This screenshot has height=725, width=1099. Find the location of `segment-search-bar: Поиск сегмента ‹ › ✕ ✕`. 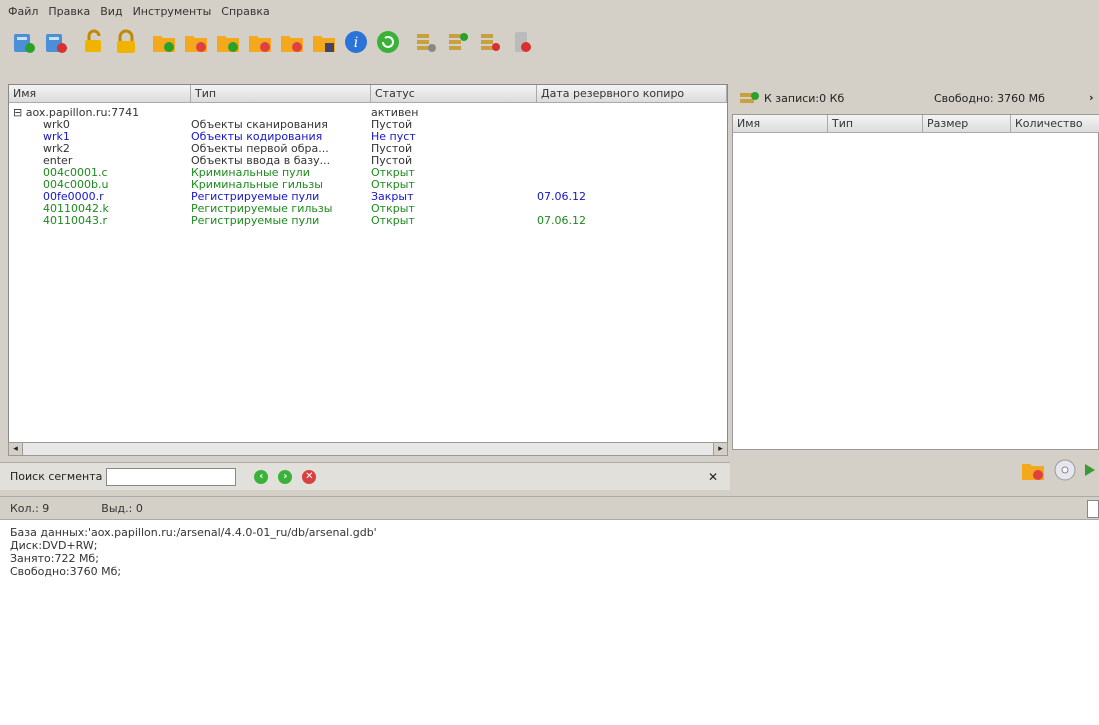

segment-search-bar: Поиск сегмента ‹ › ✕ ✕ is located at coordinates (365, 476).